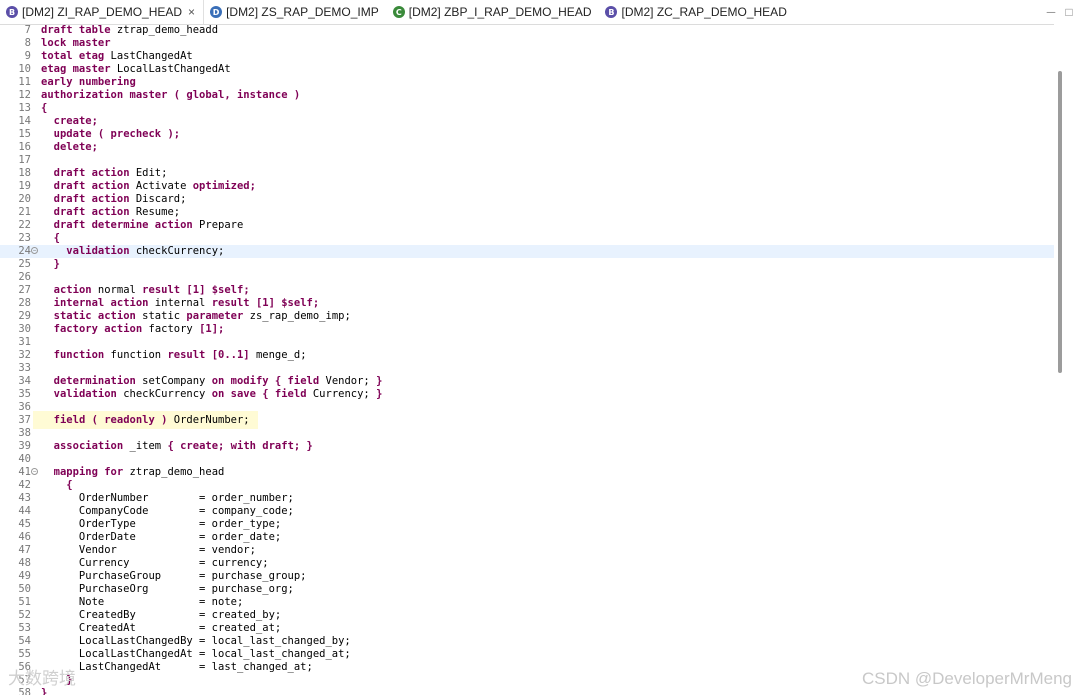 The height and width of the screenshot is (695, 1080). What do you see at coordinates (527, 108) in the screenshot?
I see `code-line: 13 {` at bounding box center [527, 108].